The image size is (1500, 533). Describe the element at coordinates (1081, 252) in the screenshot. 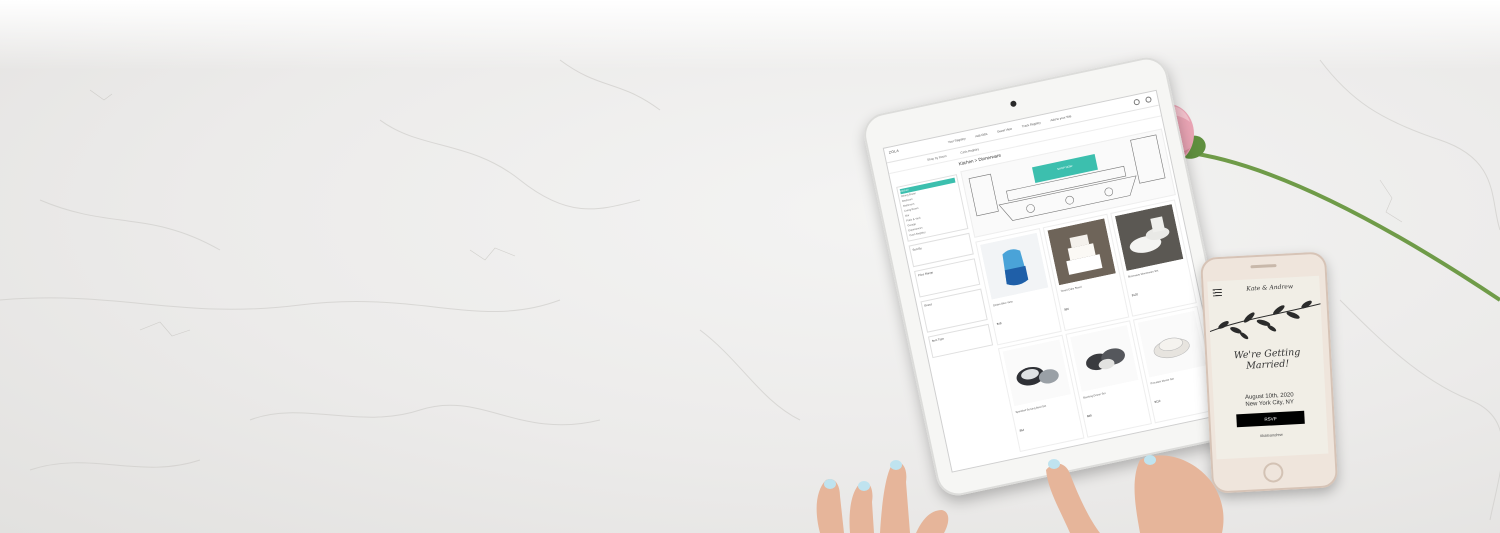

I see `cake-image` at that location.